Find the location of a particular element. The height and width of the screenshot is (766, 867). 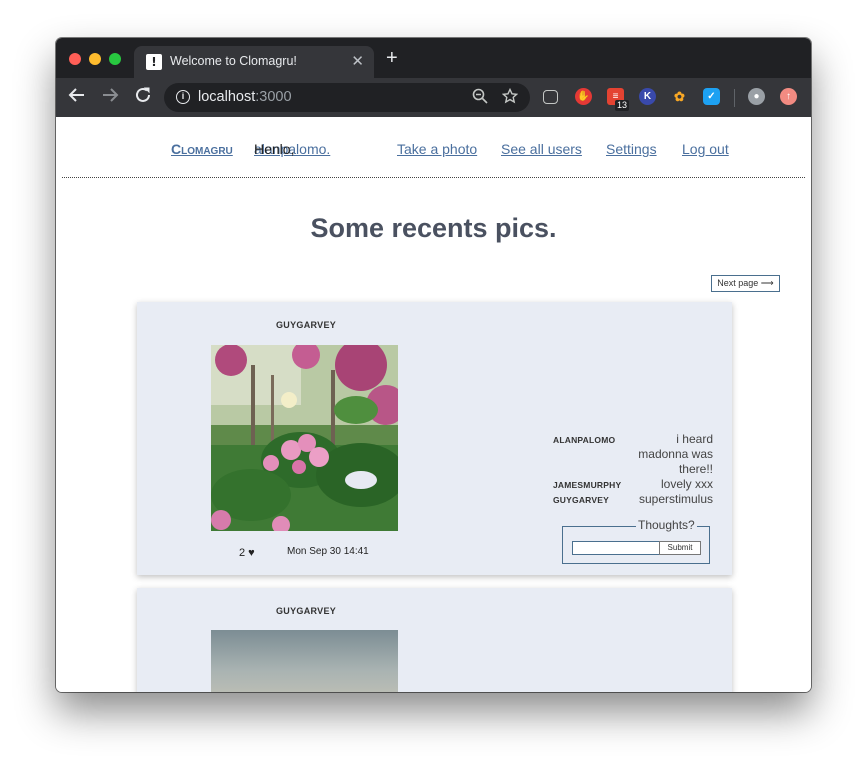

comment: GUYGARVEY superstimulus is located at coordinates (633, 499).